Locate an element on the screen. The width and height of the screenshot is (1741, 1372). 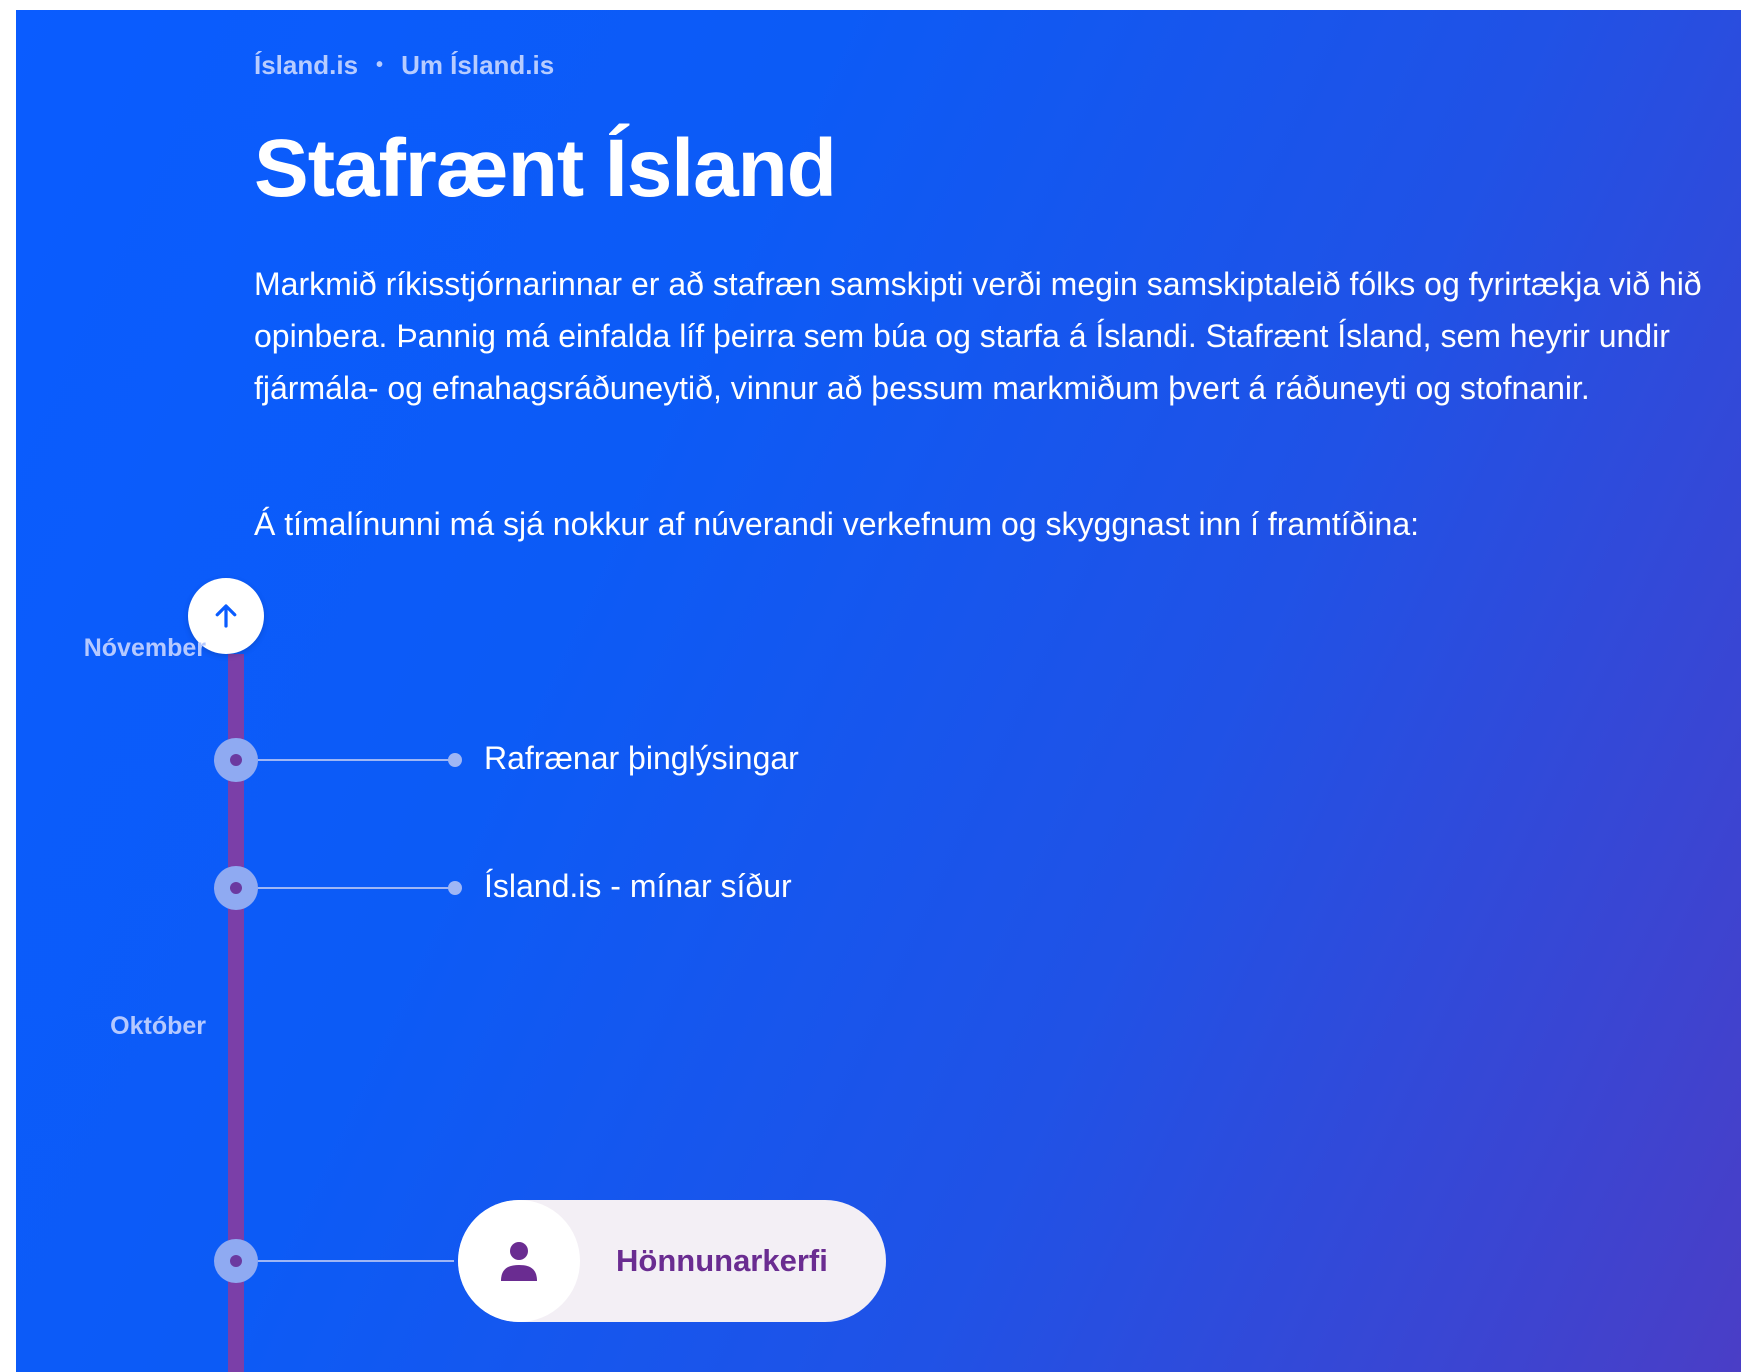
card-label: Hönnunarkerfi is located at coordinates (722, 1260).